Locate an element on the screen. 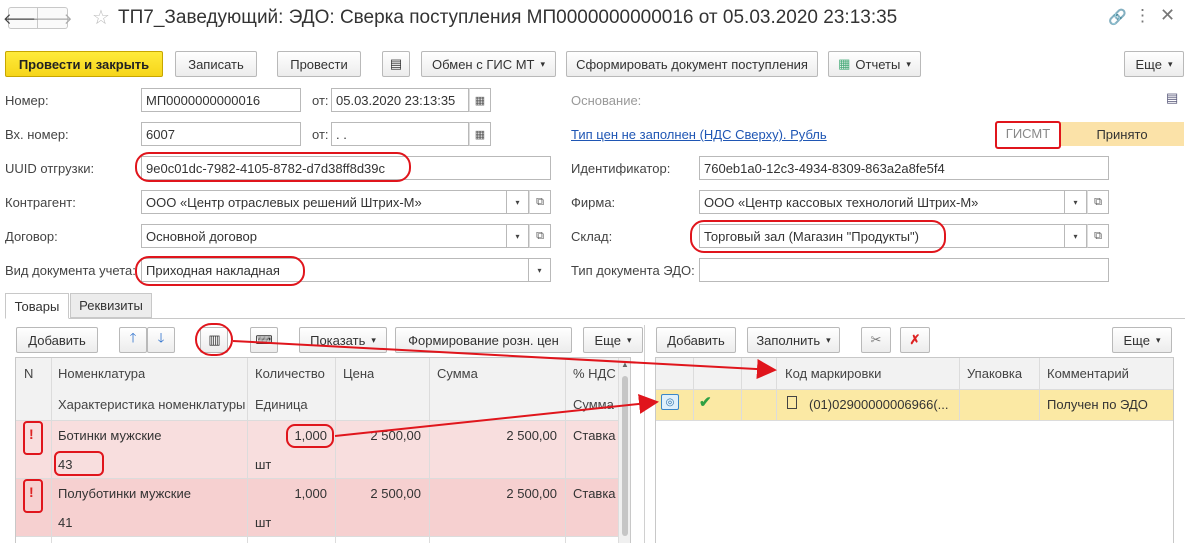 The width and height of the screenshot is (1189, 543). arrow-barcode-to-code is located at coordinates (504, 360).